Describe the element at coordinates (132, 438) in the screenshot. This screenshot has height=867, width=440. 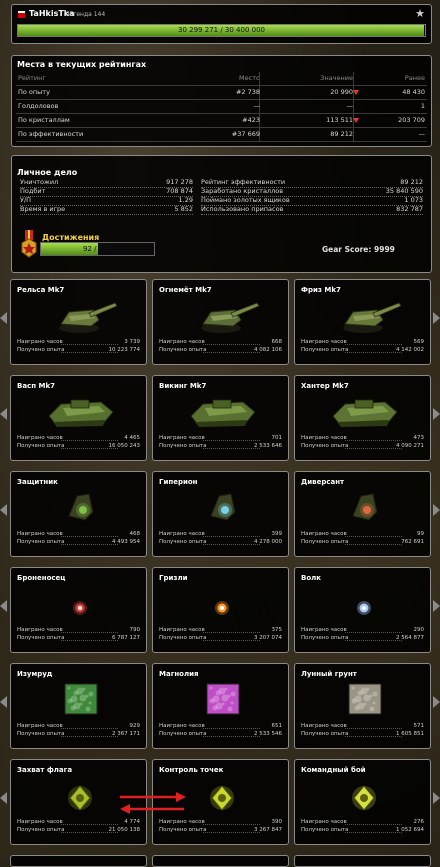
I see `hours-value: 4 465` at that location.